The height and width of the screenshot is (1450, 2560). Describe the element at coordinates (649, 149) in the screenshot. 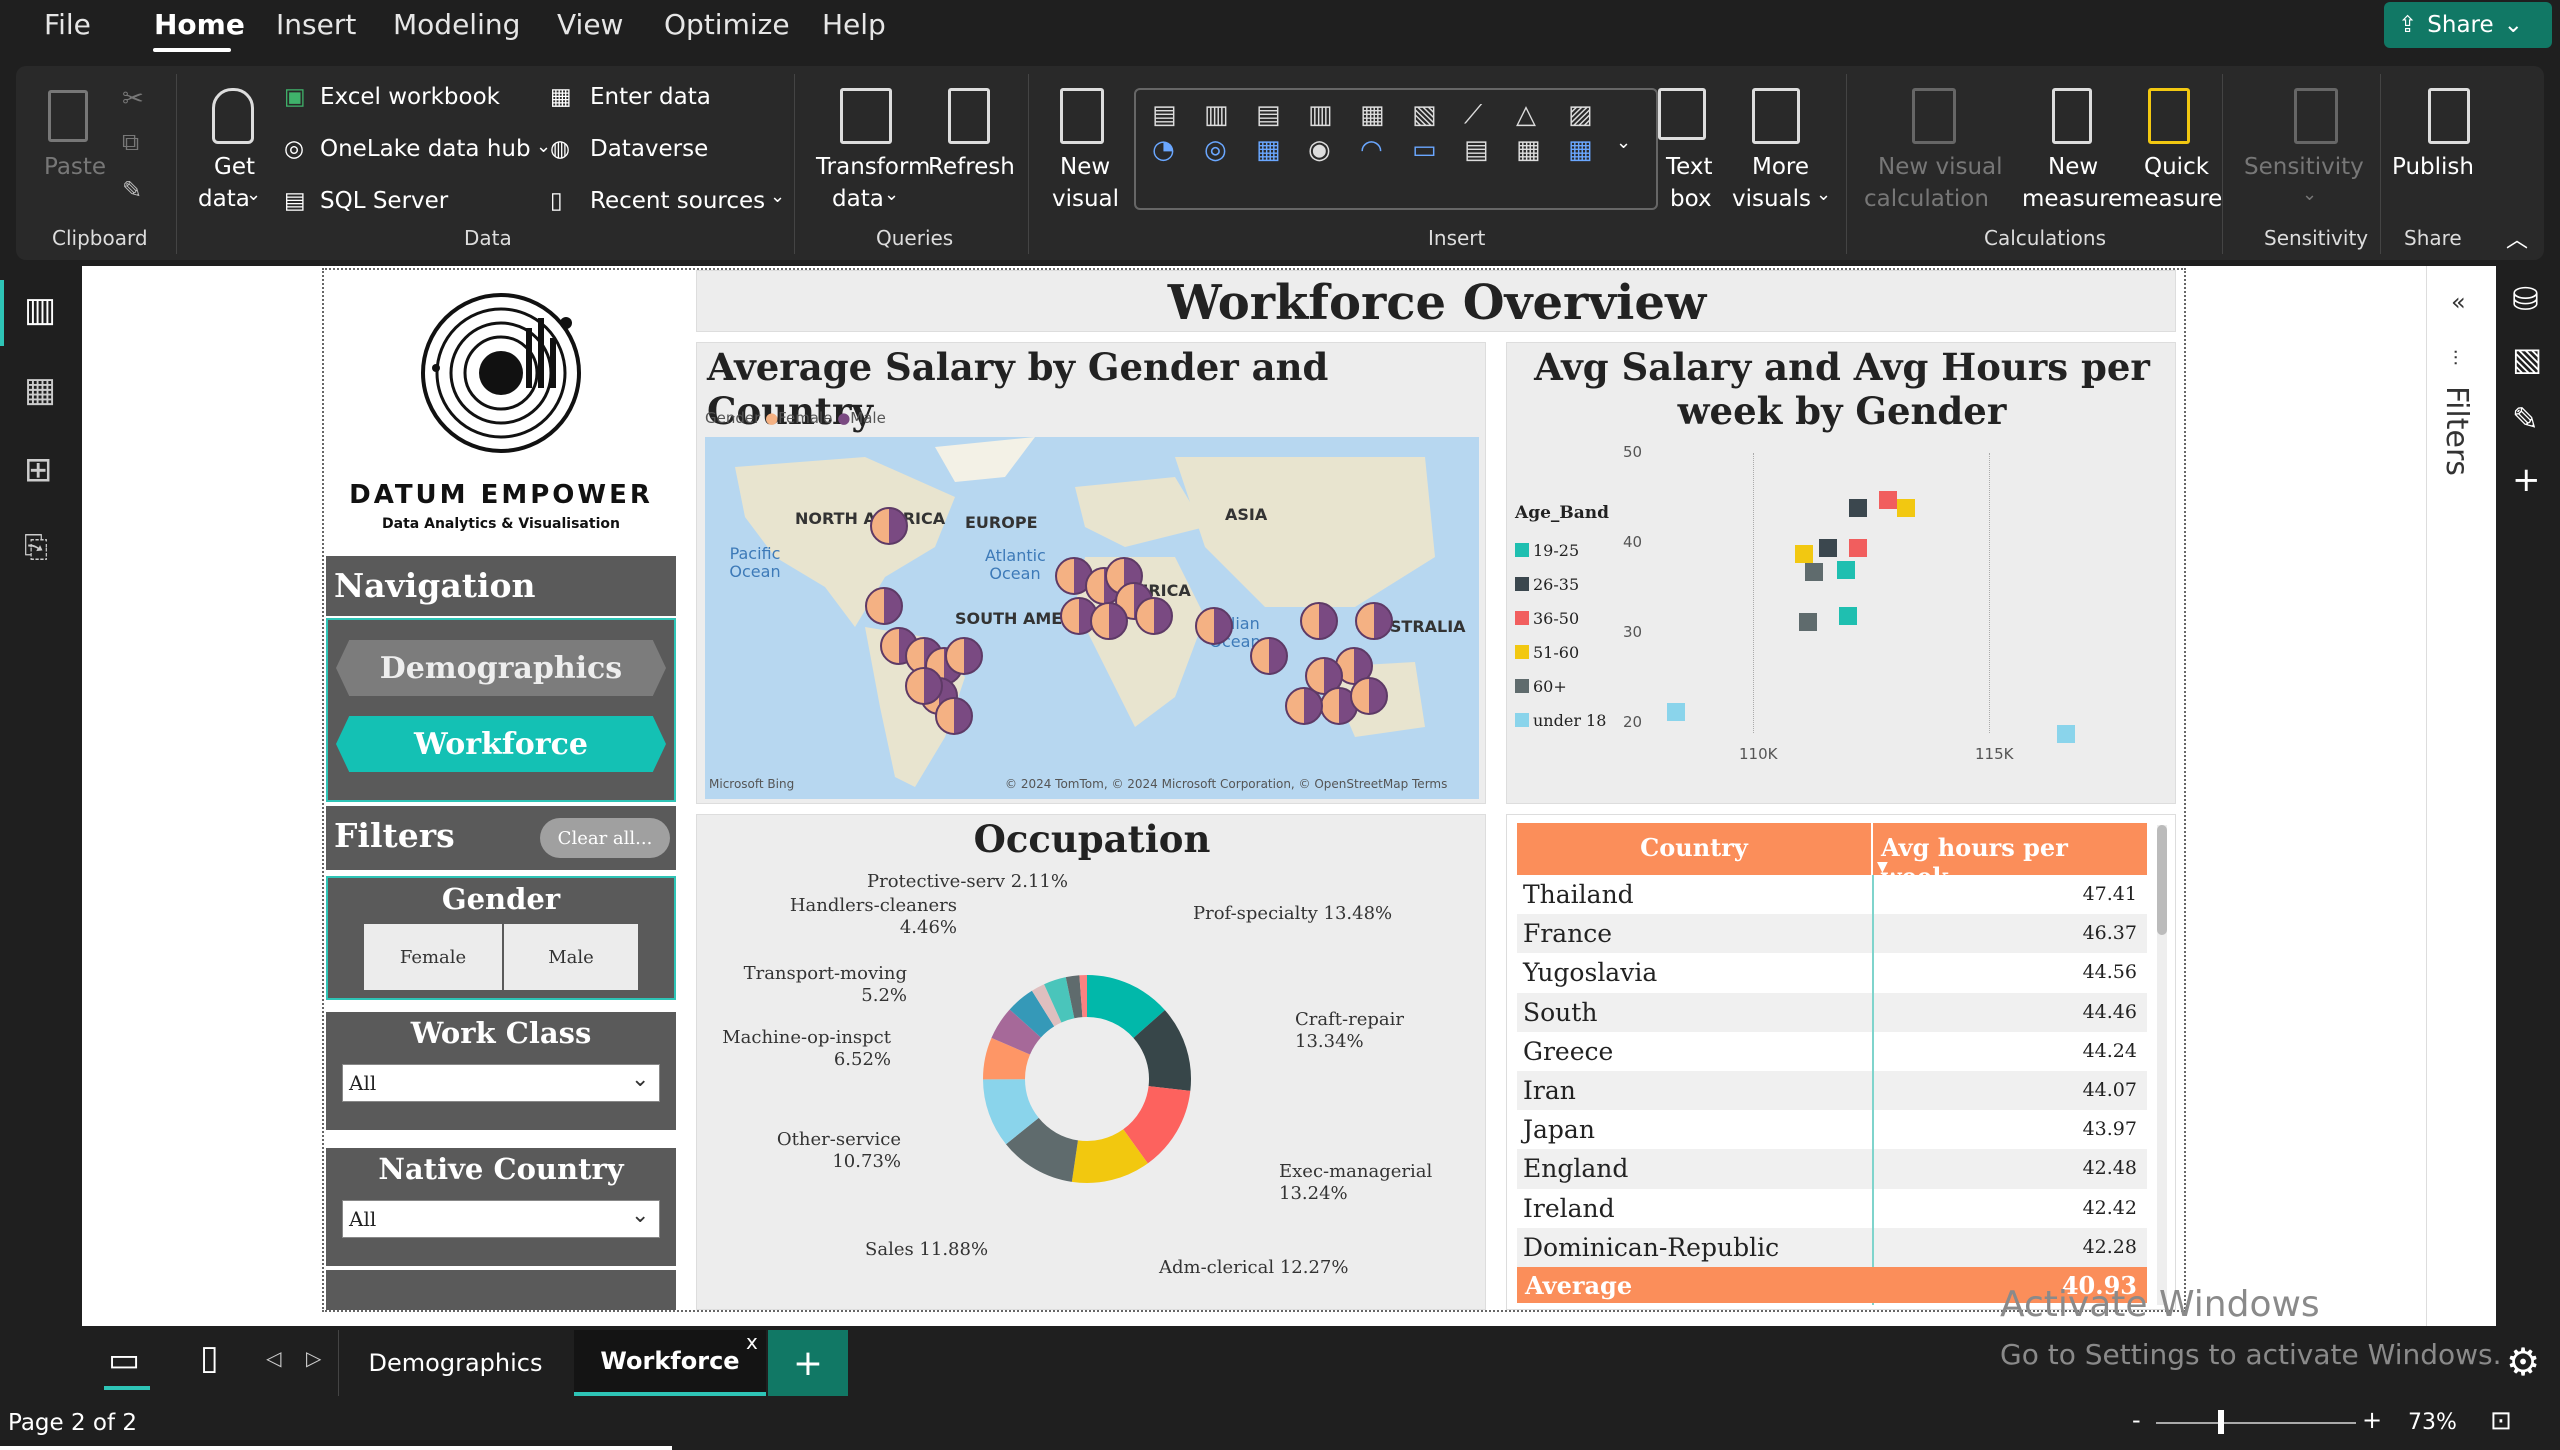

I see `dataverse-button: Dataverse` at that location.